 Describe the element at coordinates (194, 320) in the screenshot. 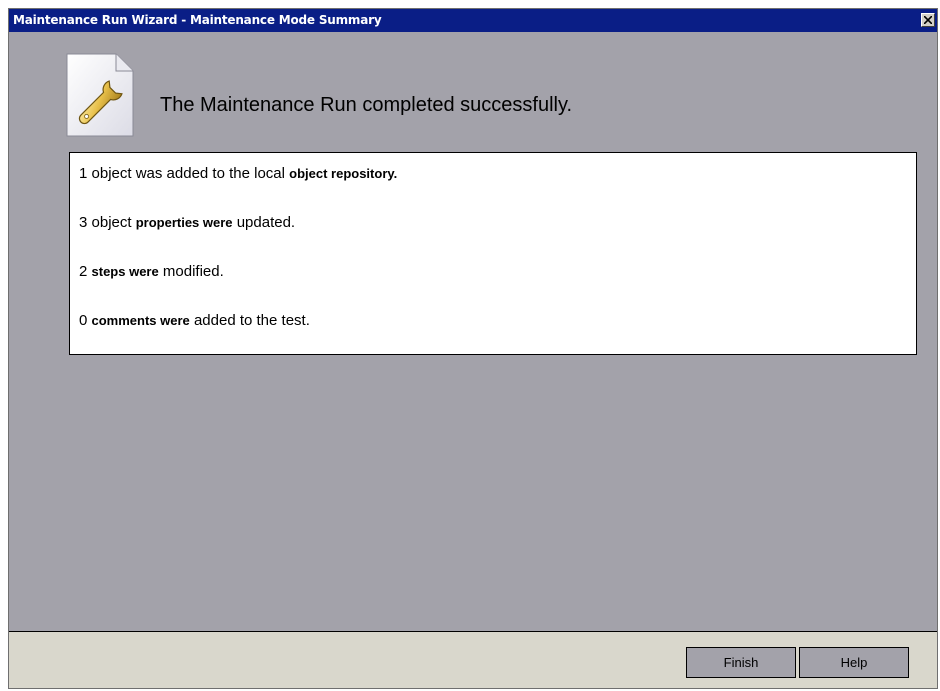

I see `summary-line-comments-added: 0 comments were added to the test.` at that location.